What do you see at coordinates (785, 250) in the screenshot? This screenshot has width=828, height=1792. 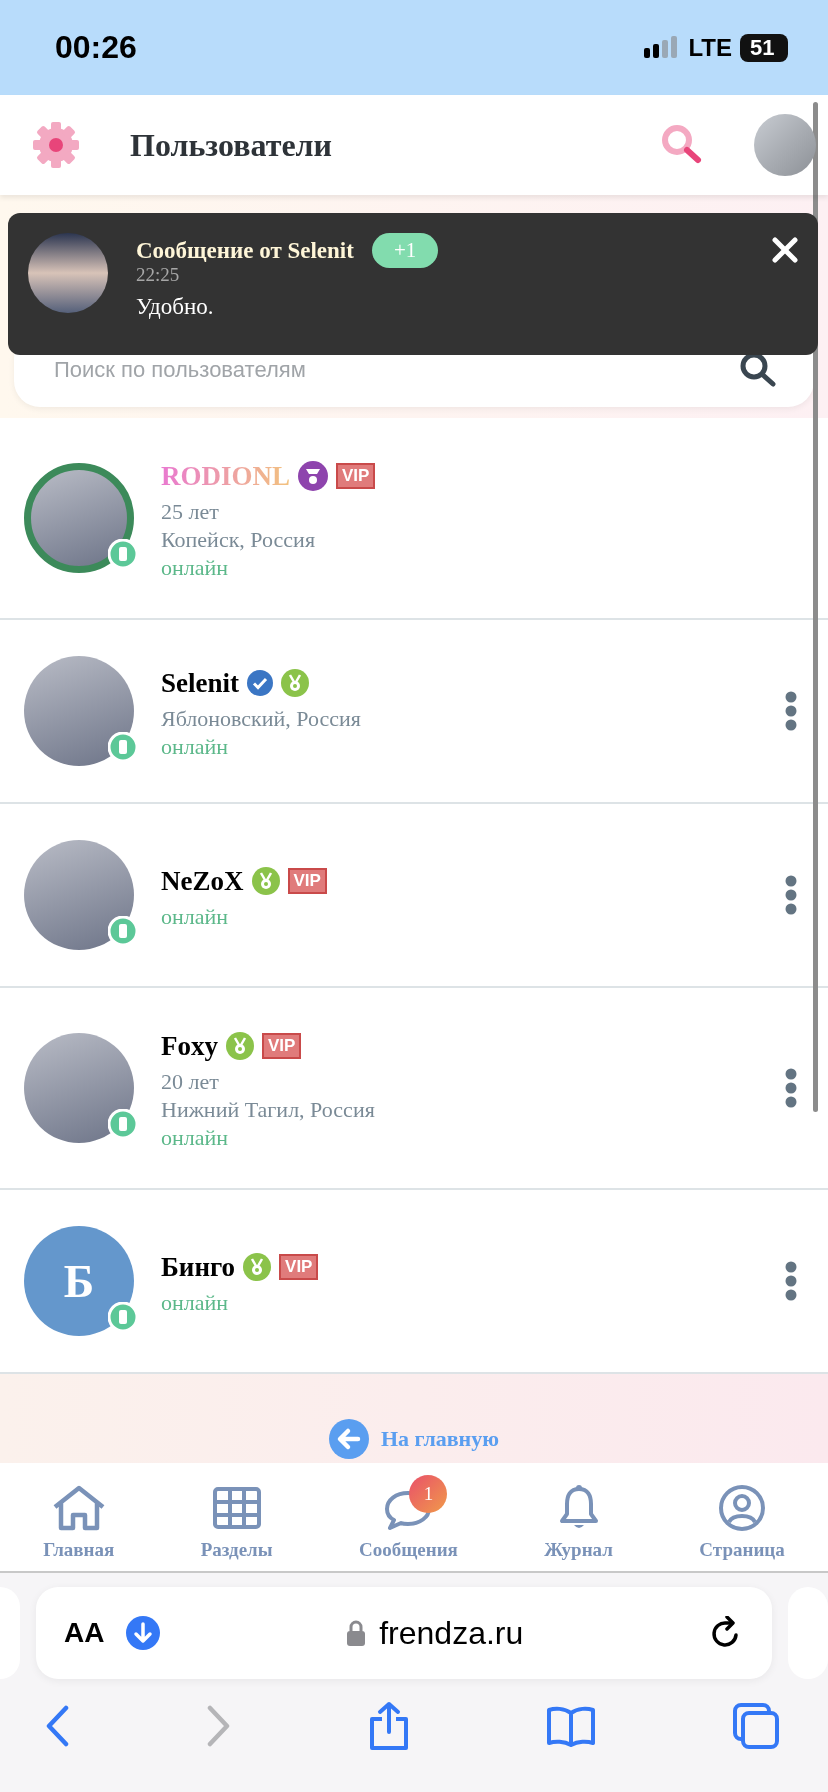 I see `close-icon` at bounding box center [785, 250].